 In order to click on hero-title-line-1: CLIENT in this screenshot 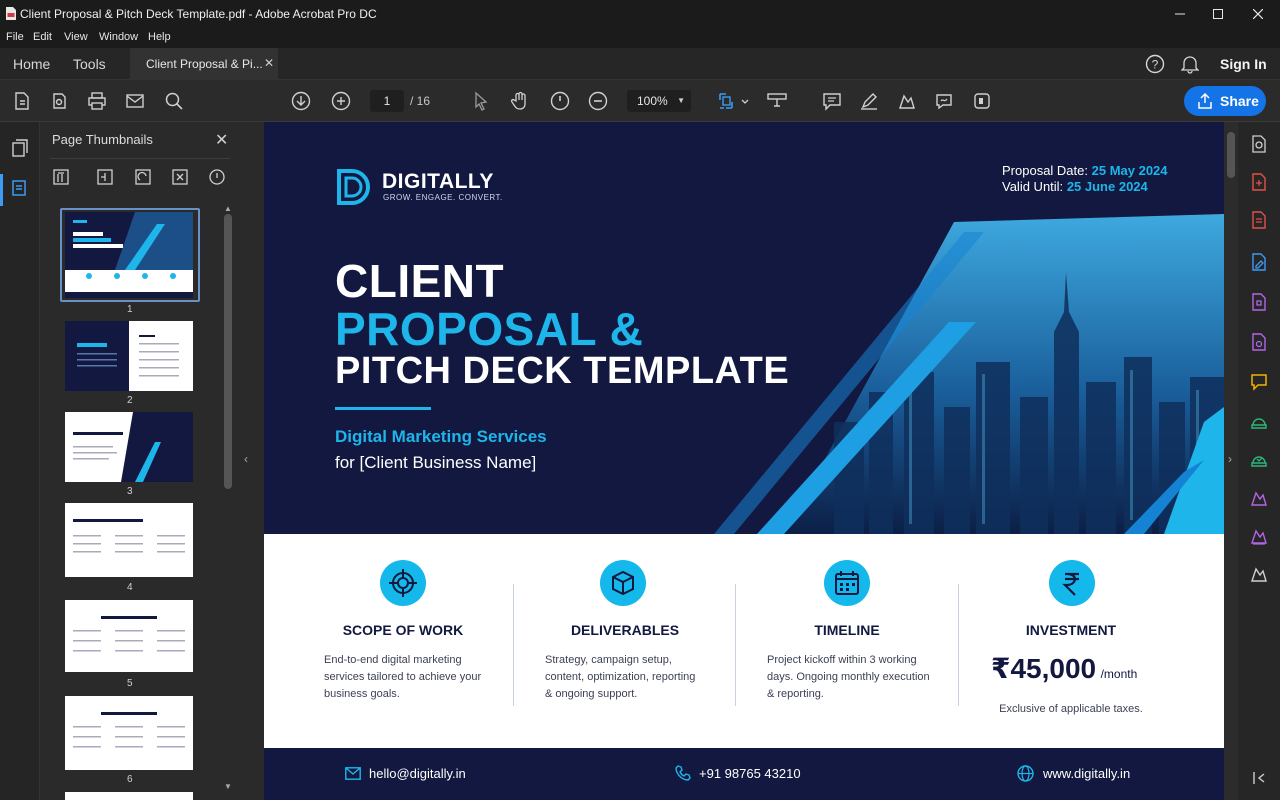, I will do `click(420, 281)`.